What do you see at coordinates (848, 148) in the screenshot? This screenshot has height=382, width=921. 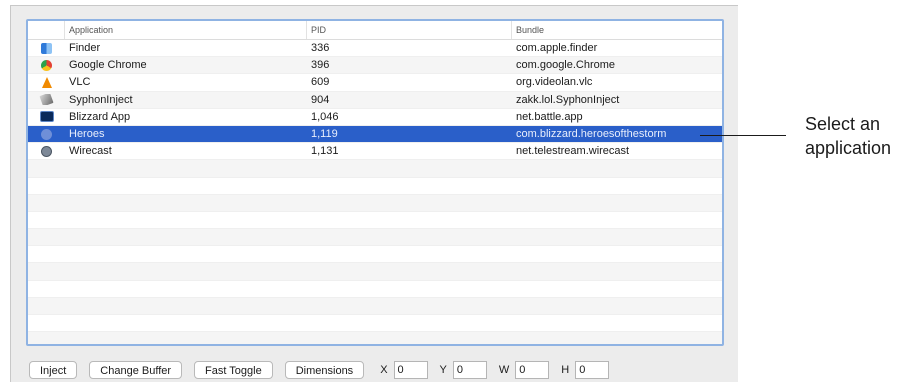 I see `callout-line-2: application` at bounding box center [848, 148].